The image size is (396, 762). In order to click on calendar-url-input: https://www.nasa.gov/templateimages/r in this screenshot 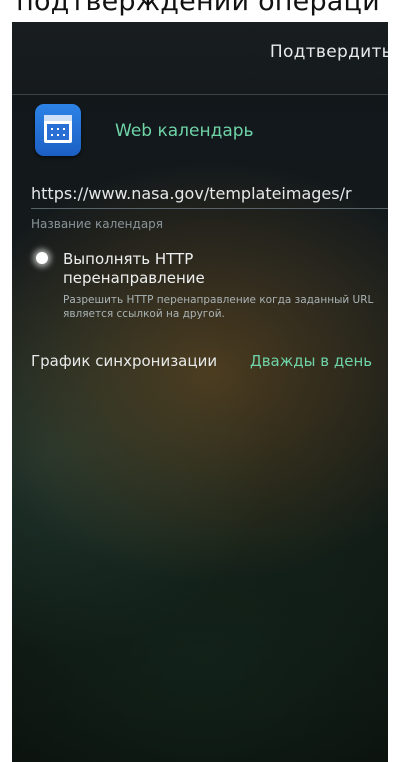, I will do `click(209, 196)`.